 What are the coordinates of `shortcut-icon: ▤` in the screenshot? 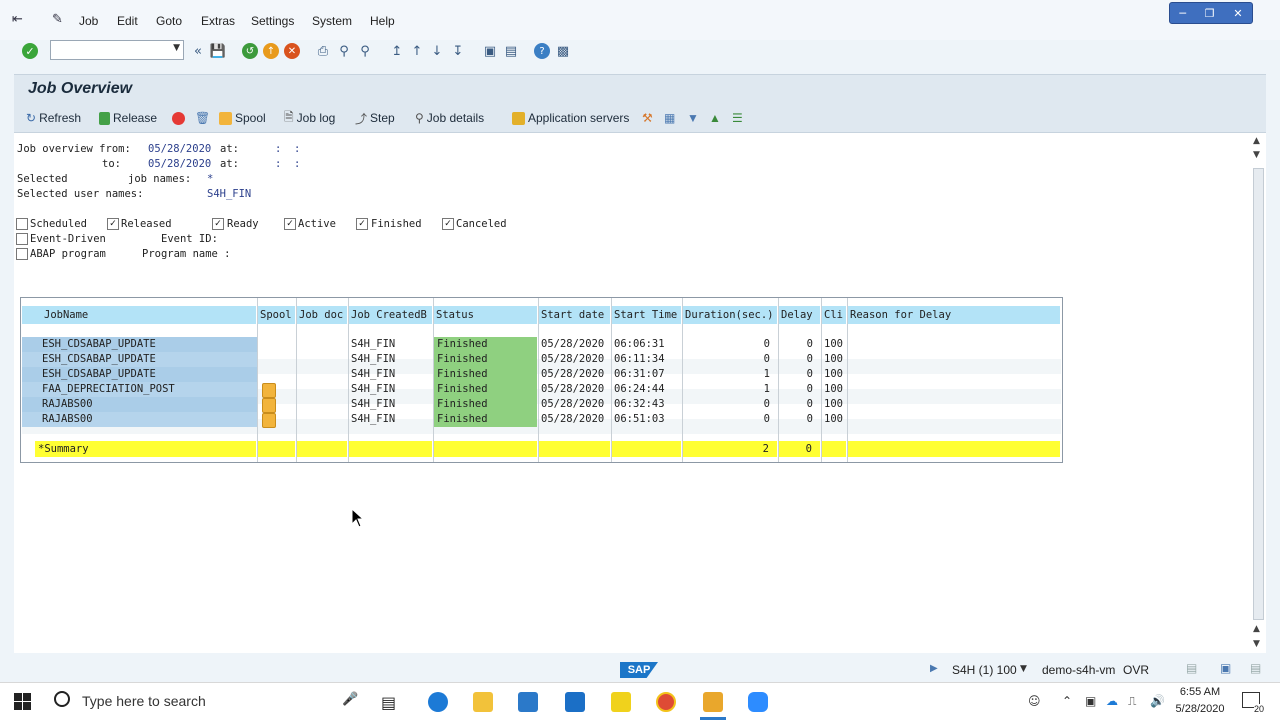 It's located at (511, 51).